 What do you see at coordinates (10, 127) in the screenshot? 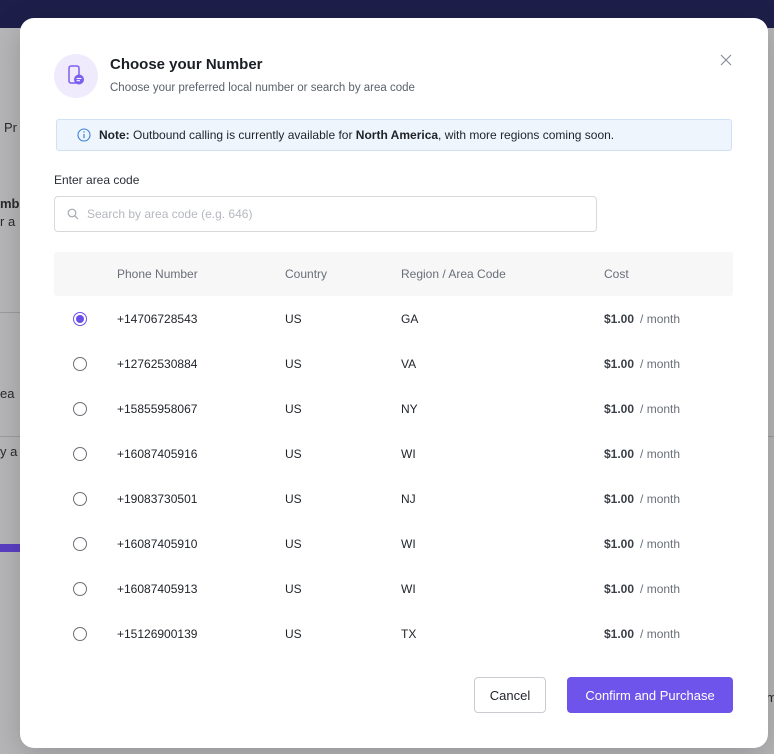
I see `background-text-fragment: Pr` at bounding box center [10, 127].